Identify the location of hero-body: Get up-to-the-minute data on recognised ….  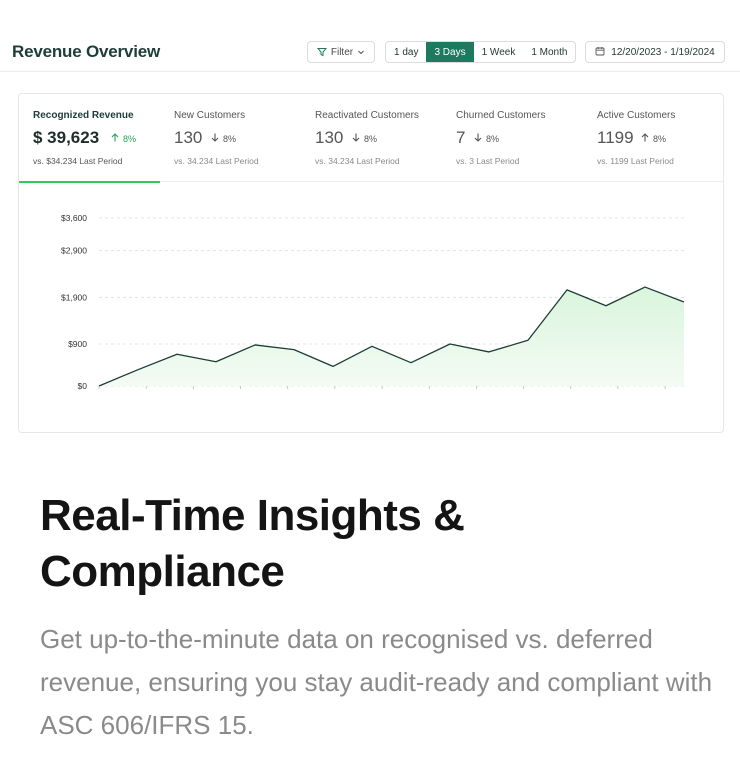
(376, 682).